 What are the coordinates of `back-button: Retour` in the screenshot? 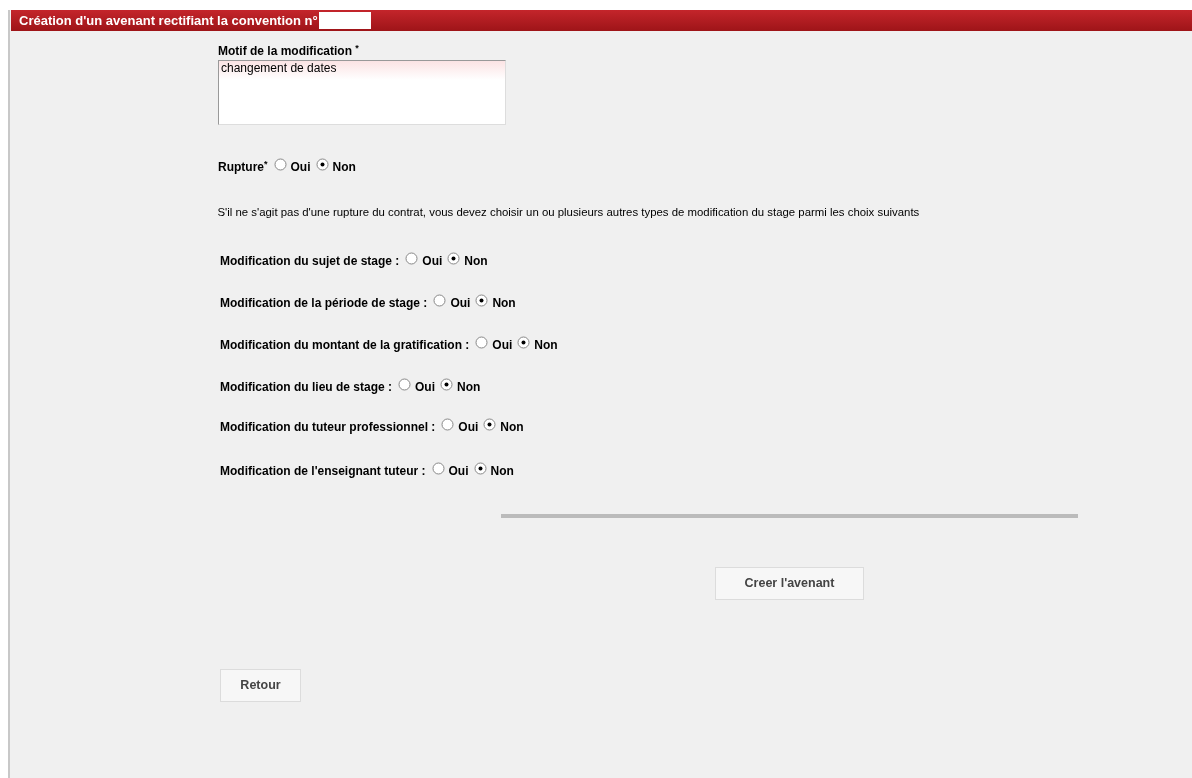 It's located at (260, 685).